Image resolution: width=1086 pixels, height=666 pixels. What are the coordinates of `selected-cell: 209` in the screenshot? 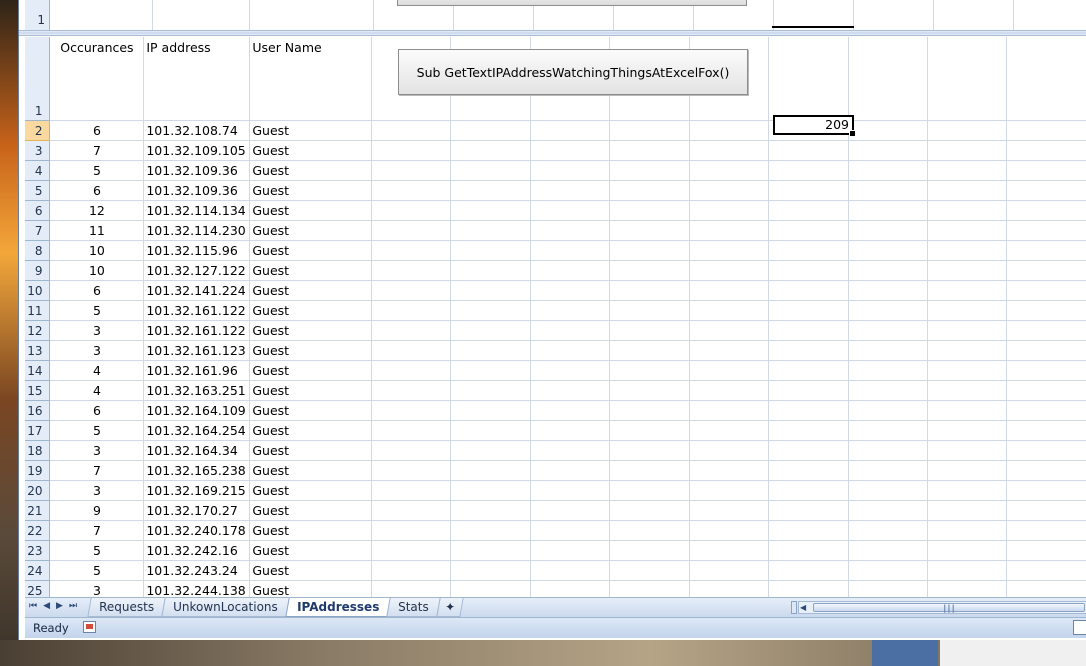 It's located at (814, 126).